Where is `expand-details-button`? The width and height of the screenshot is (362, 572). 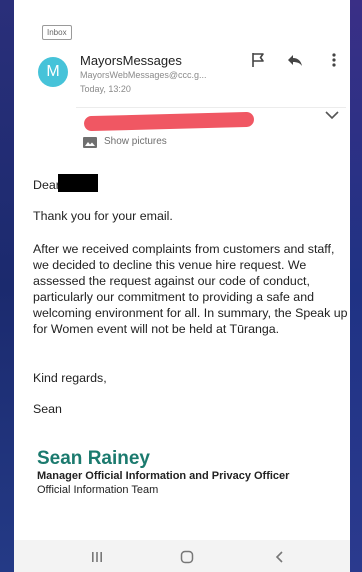
expand-details-button is located at coordinates (332, 115).